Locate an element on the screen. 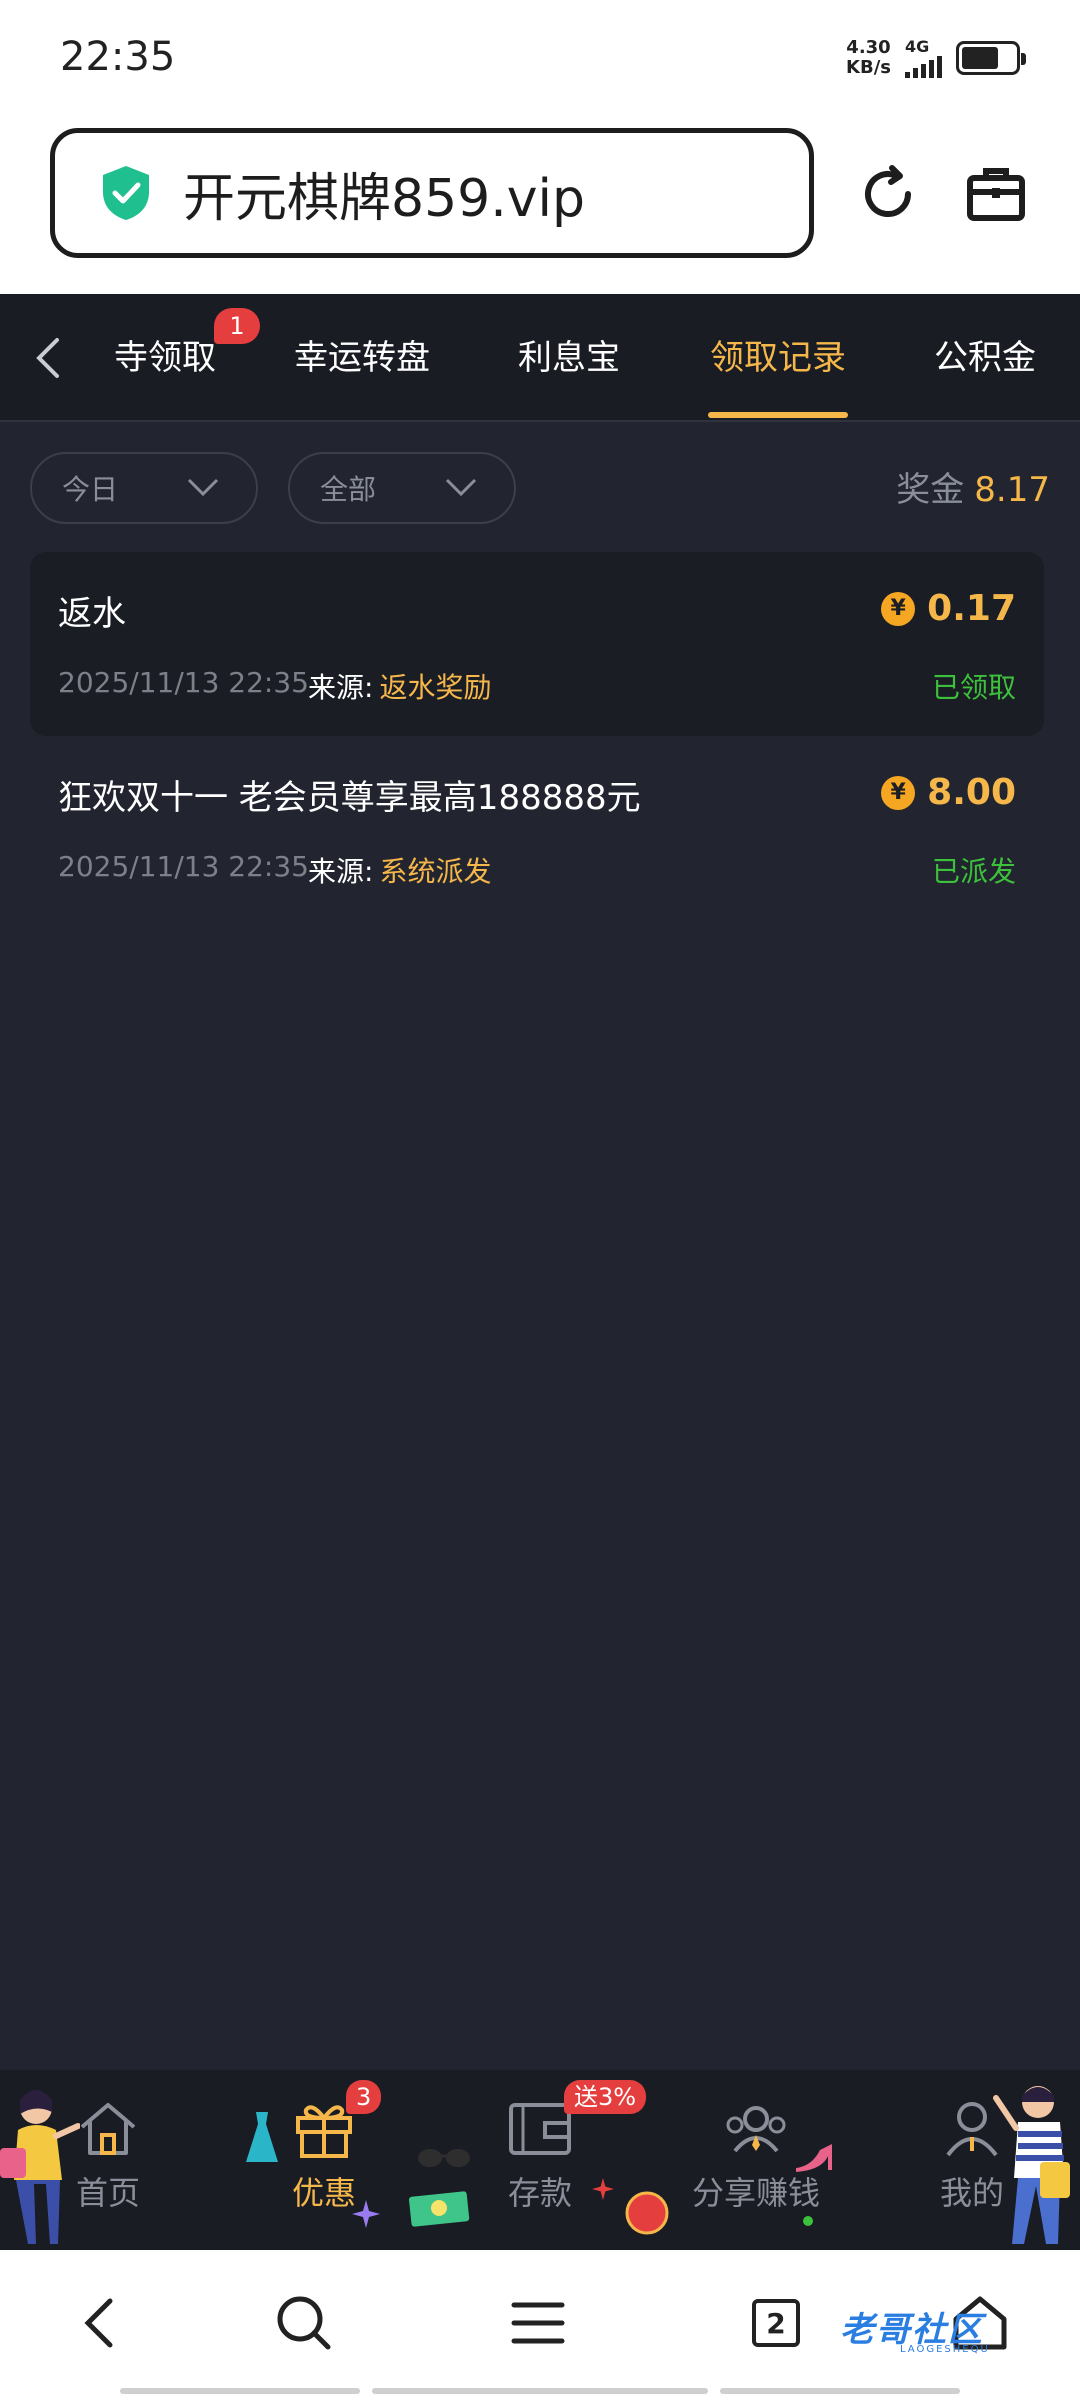 Image resolution: width=1080 pixels, height=2400 pixels. battery-icon is located at coordinates (991, 58).